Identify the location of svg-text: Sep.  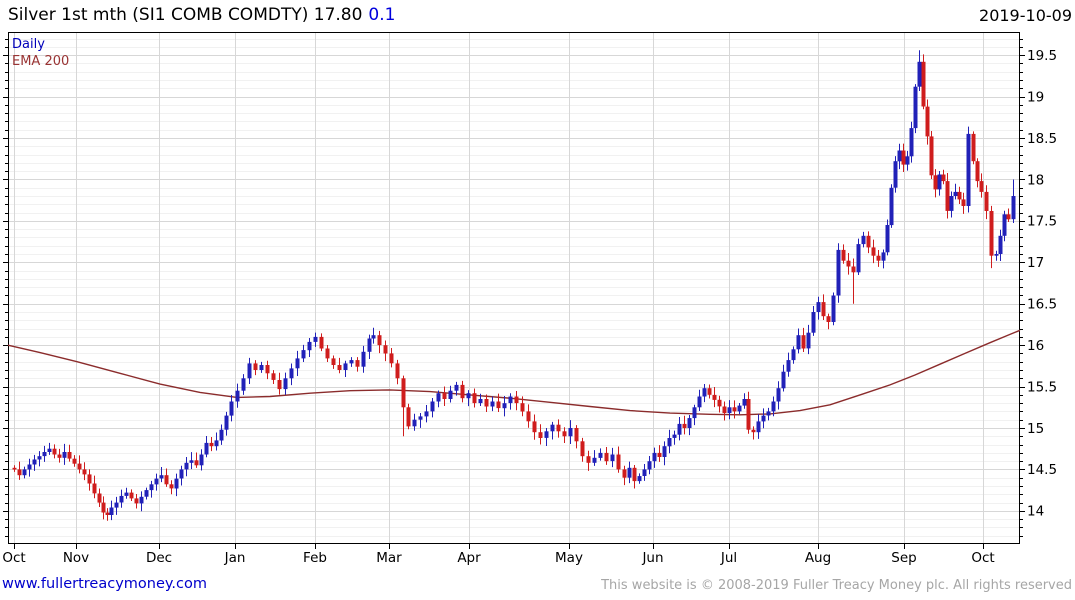
(903, 558).